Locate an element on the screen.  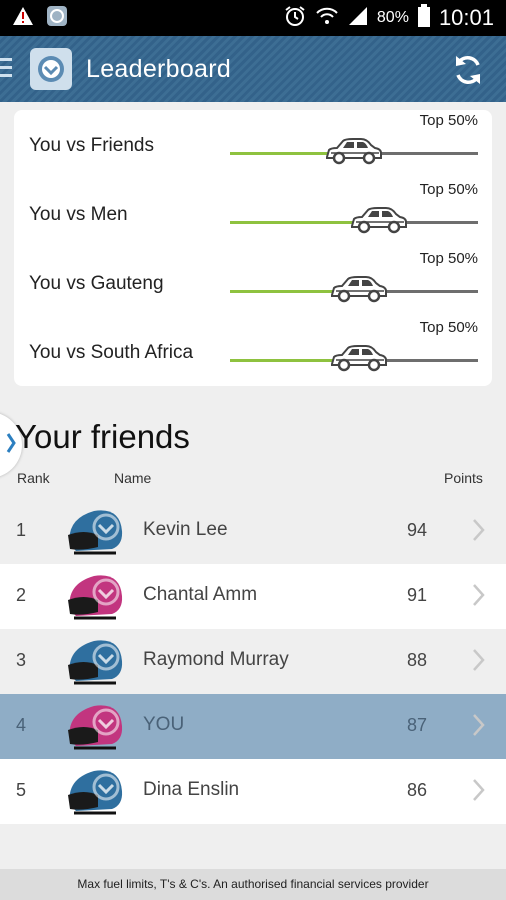
friend-name: Chantal Amm is located at coordinates (200, 594).